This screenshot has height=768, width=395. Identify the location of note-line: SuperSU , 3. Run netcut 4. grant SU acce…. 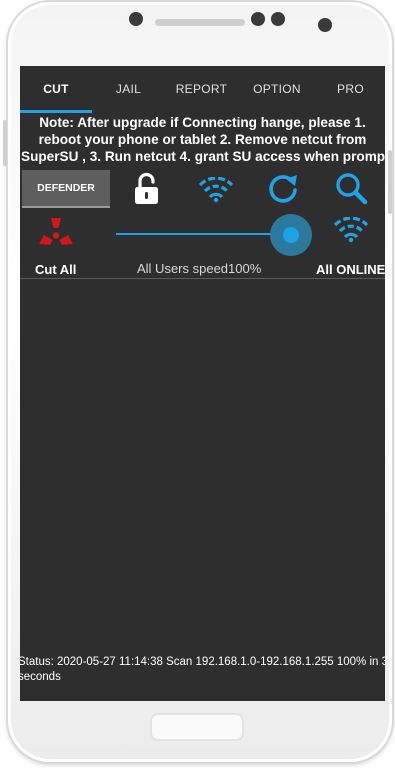
(203, 156).